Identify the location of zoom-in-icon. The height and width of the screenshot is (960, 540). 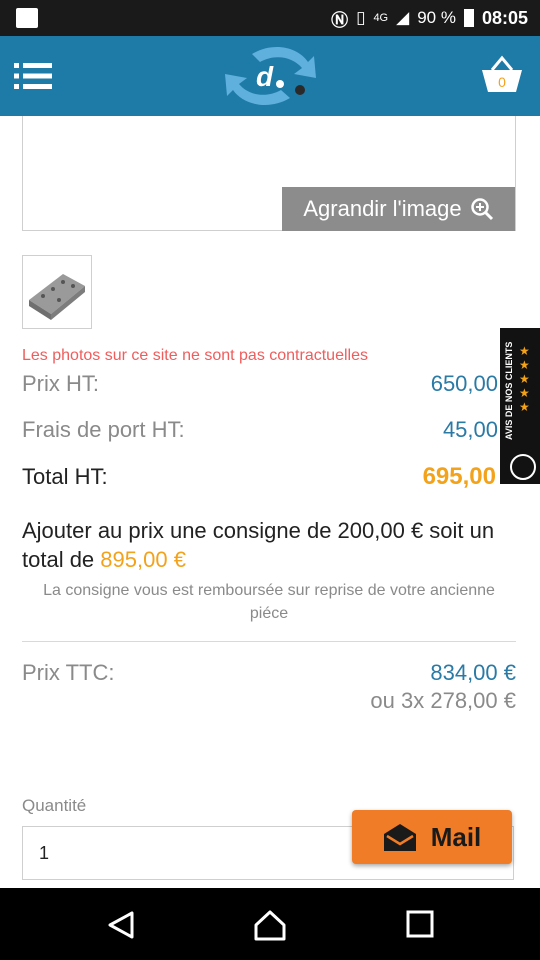
(481, 209).